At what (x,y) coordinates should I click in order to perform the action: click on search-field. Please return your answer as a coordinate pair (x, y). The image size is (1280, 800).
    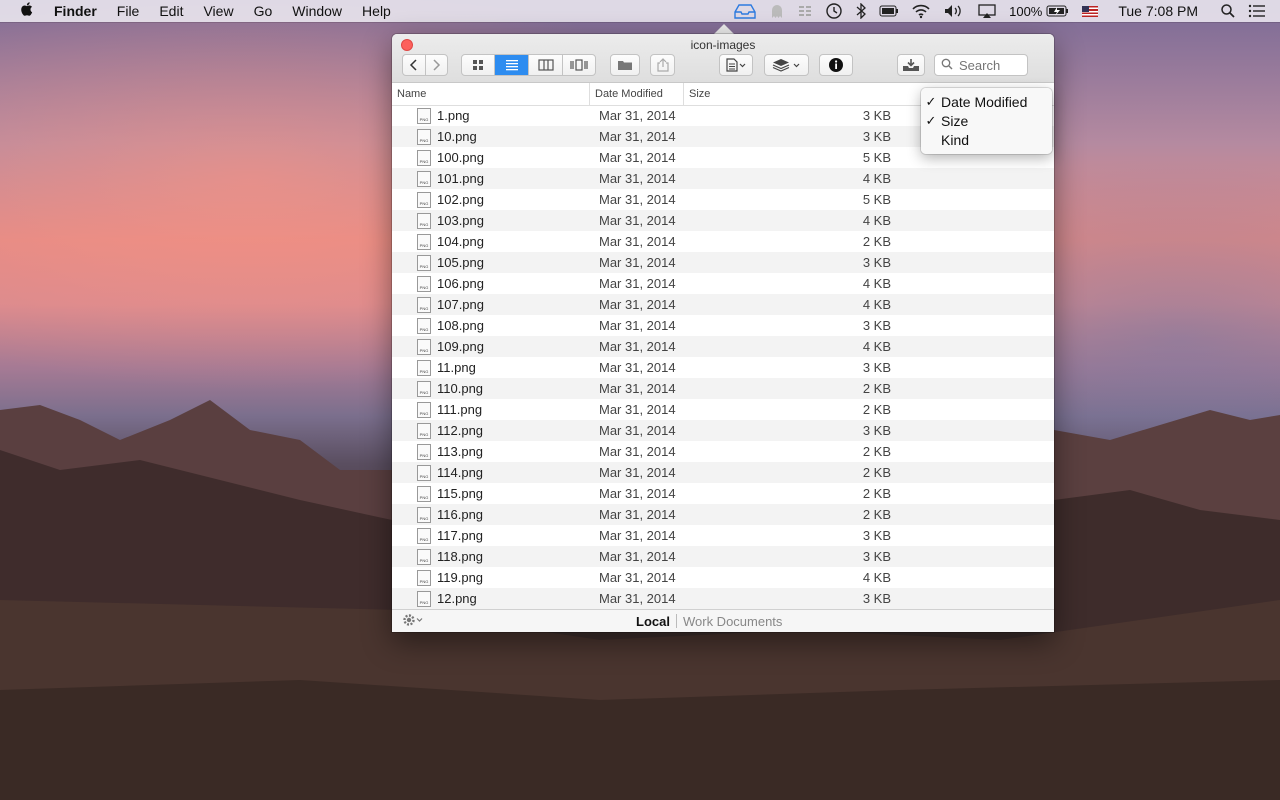
    Looking at the image, I should click on (981, 65).